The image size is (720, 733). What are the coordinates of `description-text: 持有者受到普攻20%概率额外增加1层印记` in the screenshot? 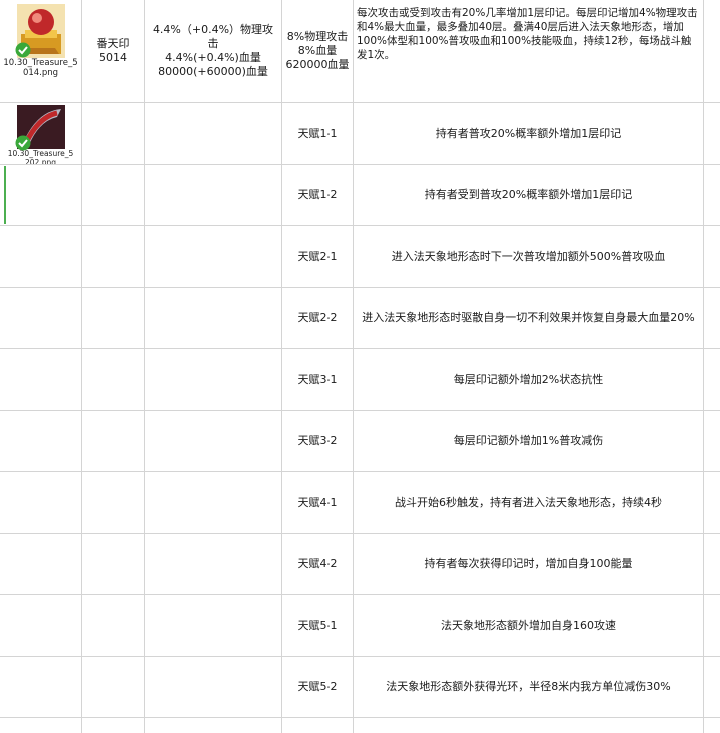 It's located at (528, 194).